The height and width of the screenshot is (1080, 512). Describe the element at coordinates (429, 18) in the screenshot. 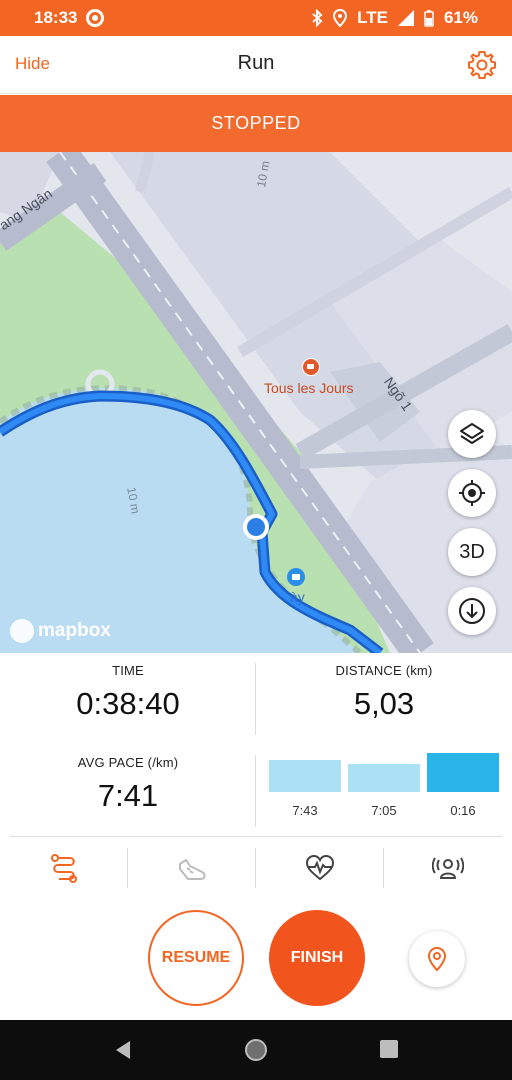

I see `battery-icon` at that location.